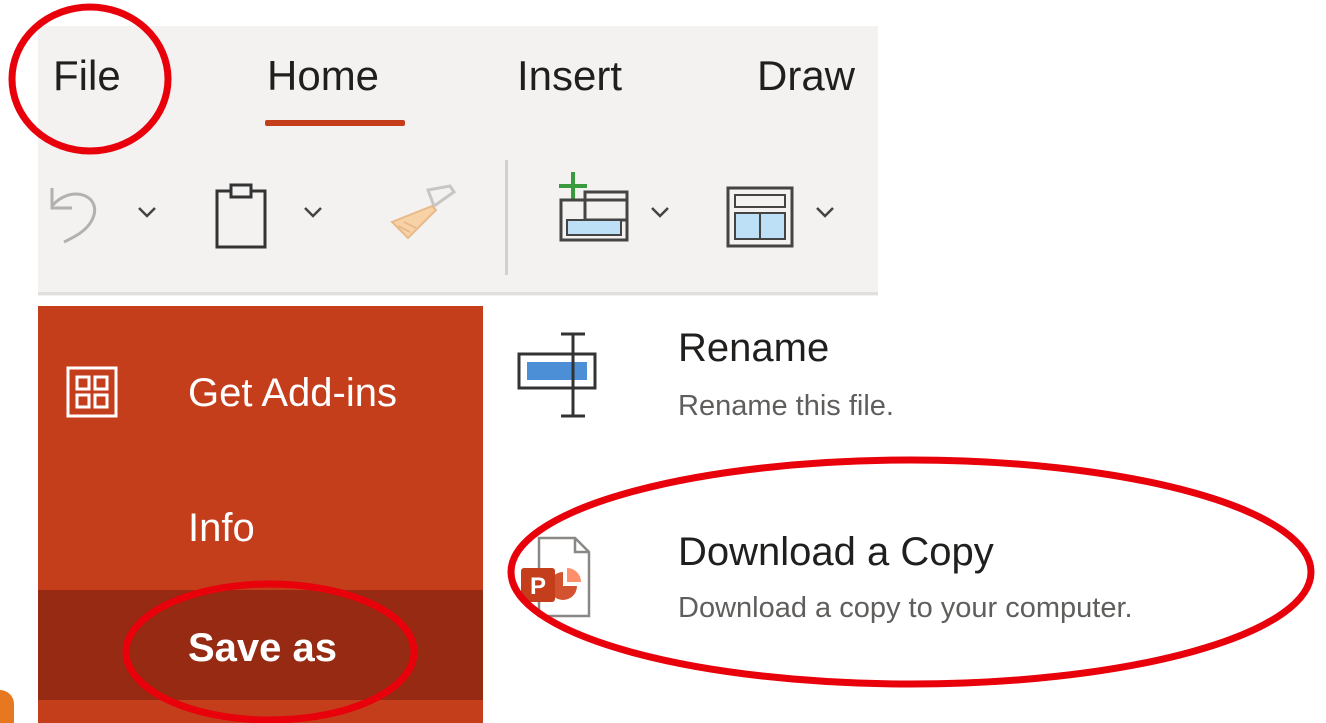  Describe the element at coordinates (263, 648) in the screenshot. I see `menu-item-label: Save as` at that location.